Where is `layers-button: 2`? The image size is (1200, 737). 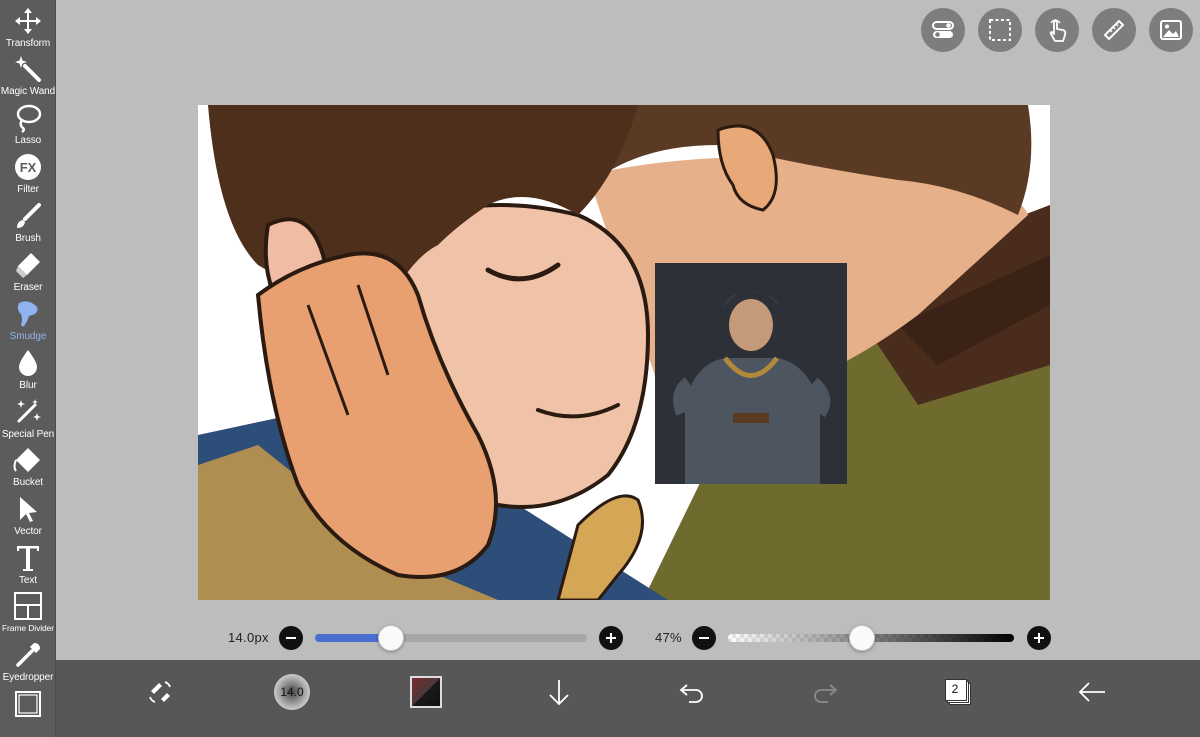 layers-button: 2 is located at coordinates (958, 692).